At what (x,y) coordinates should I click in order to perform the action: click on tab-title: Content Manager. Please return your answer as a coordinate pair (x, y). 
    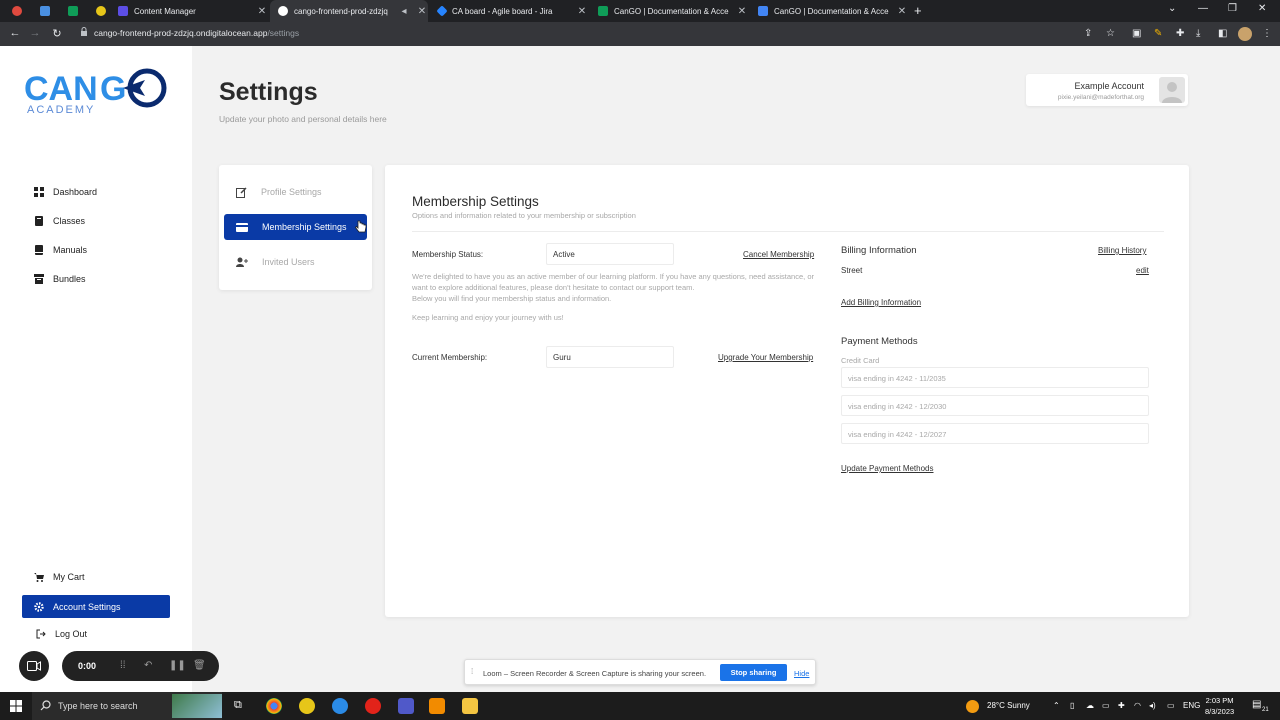
    Looking at the image, I should click on (165, 11).